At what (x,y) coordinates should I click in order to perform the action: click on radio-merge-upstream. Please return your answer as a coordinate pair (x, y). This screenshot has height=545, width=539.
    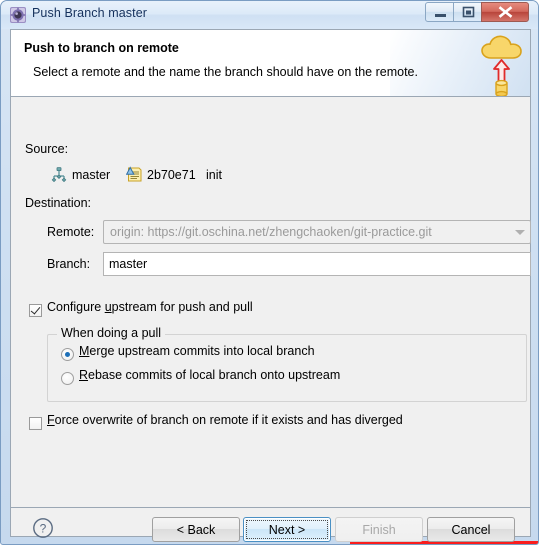
    Looking at the image, I should click on (67, 354).